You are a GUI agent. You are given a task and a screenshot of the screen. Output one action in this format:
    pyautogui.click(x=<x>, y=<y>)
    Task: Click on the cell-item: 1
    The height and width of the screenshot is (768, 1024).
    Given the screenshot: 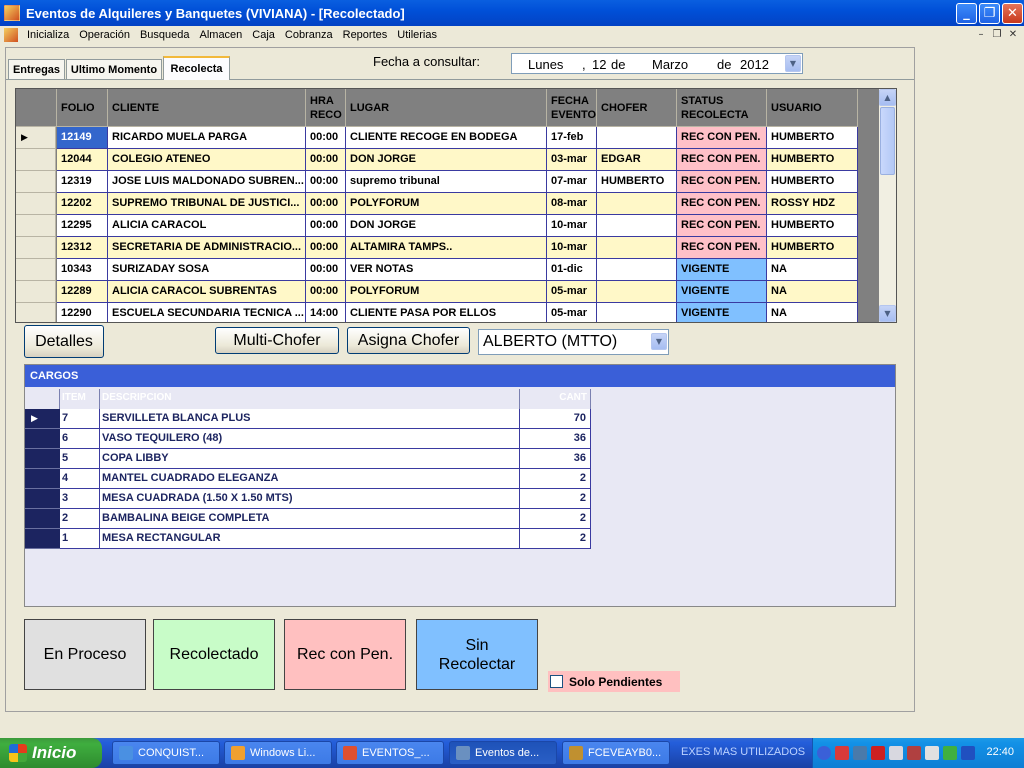 What is the action you would take?
    pyautogui.click(x=80, y=539)
    